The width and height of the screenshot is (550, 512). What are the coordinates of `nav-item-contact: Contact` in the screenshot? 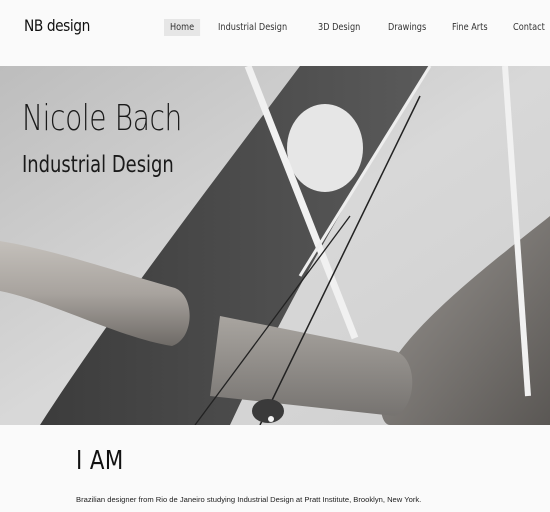 It's located at (528, 27).